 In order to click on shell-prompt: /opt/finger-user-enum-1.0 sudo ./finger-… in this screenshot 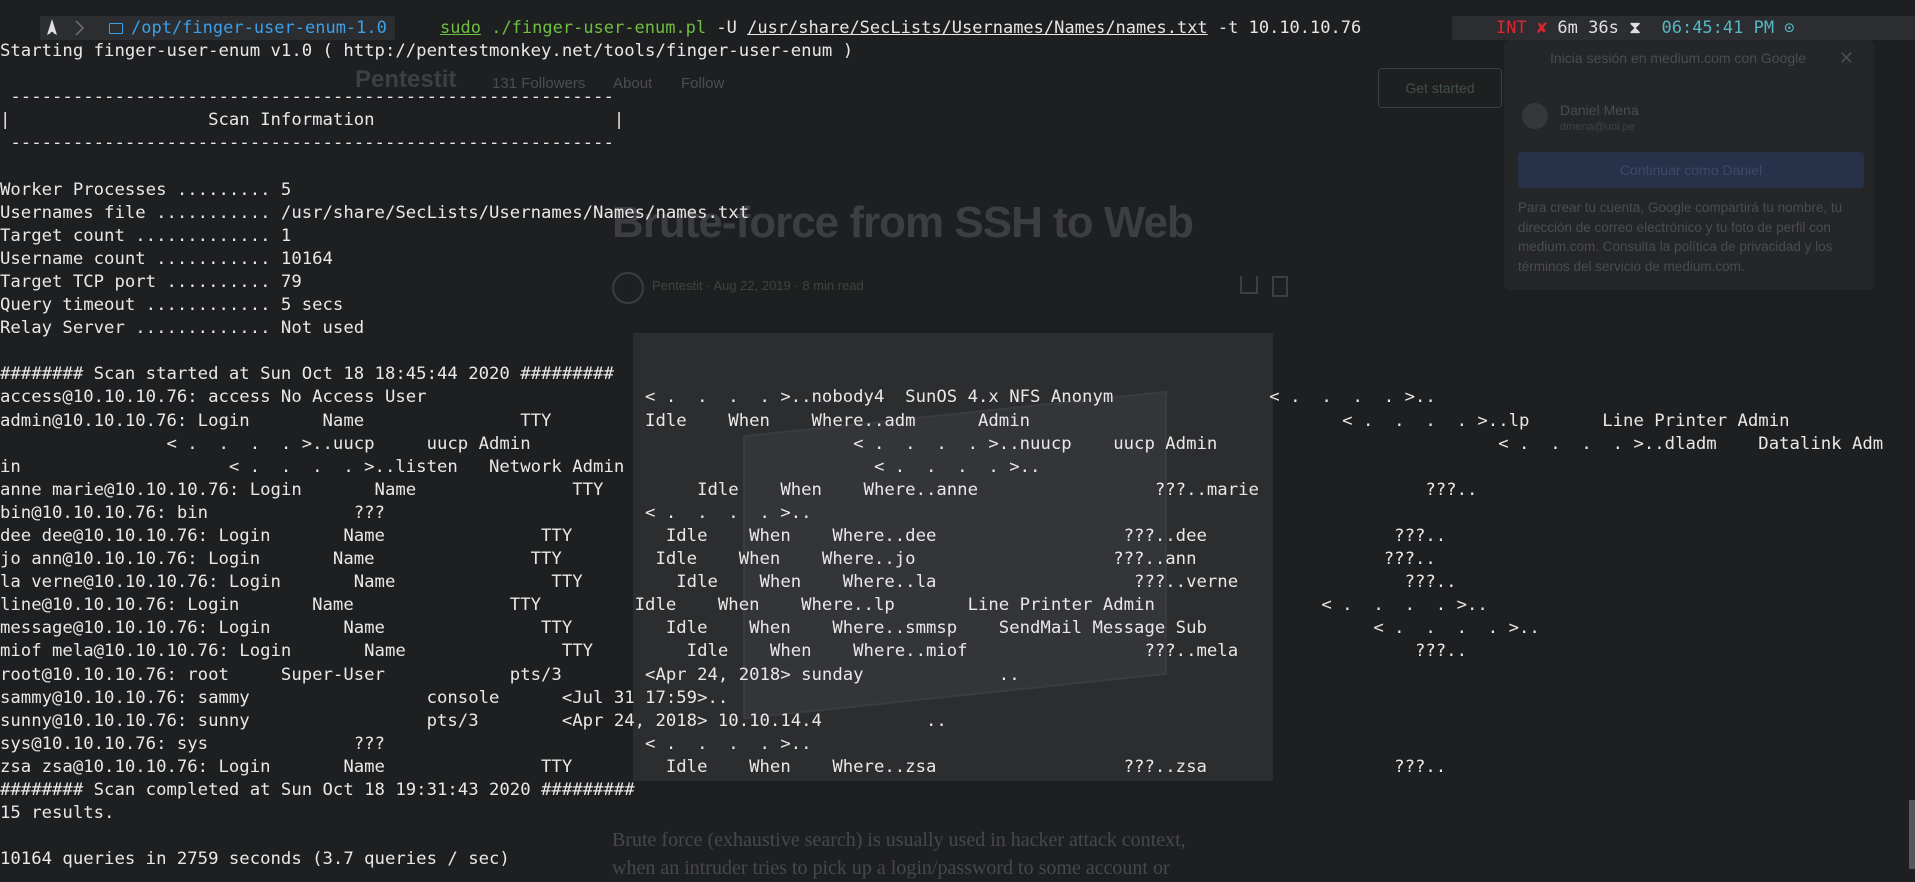, I will do `click(957, 28)`.